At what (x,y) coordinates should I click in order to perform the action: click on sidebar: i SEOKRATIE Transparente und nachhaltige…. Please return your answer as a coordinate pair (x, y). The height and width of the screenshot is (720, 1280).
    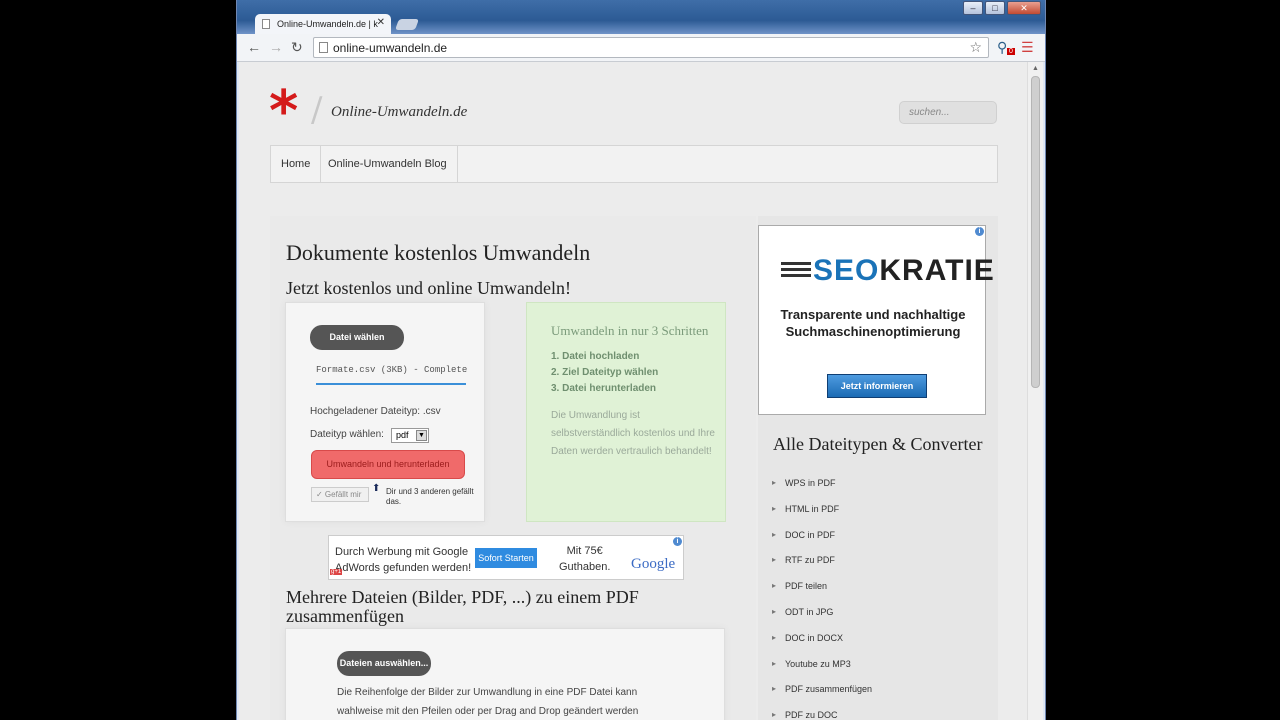
    Looking at the image, I should click on (878, 468).